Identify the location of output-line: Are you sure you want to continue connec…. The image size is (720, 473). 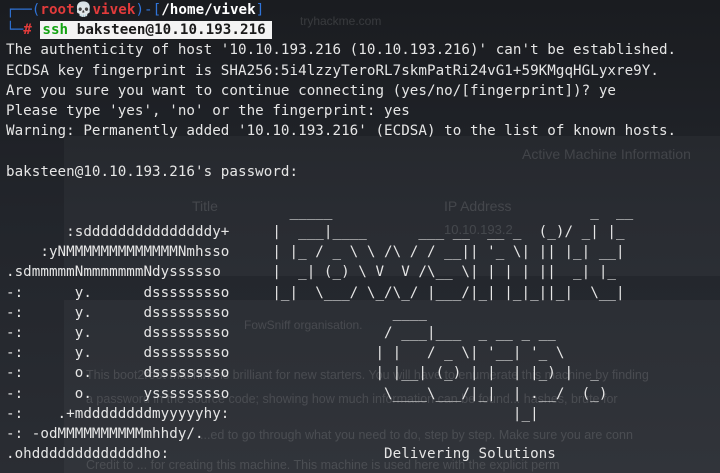
(311, 90).